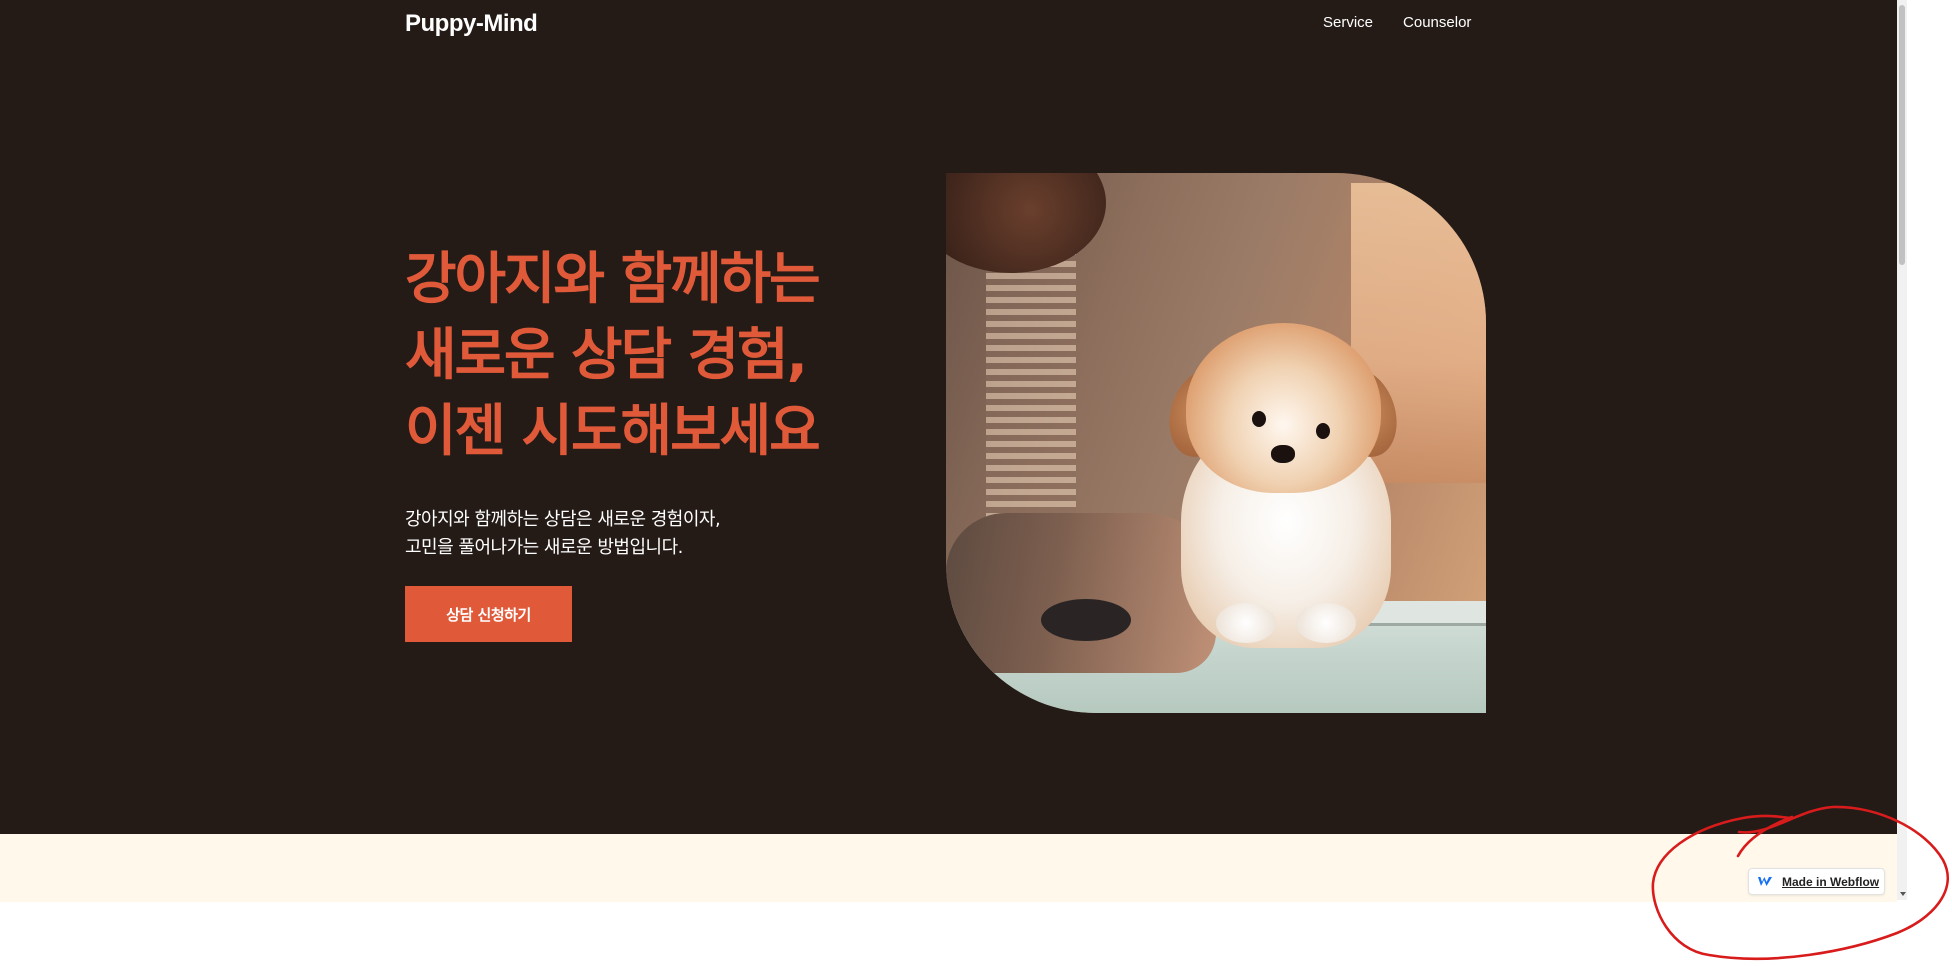  I want to click on headline-line-1: 강아지와 함께하는, so click(613, 279).